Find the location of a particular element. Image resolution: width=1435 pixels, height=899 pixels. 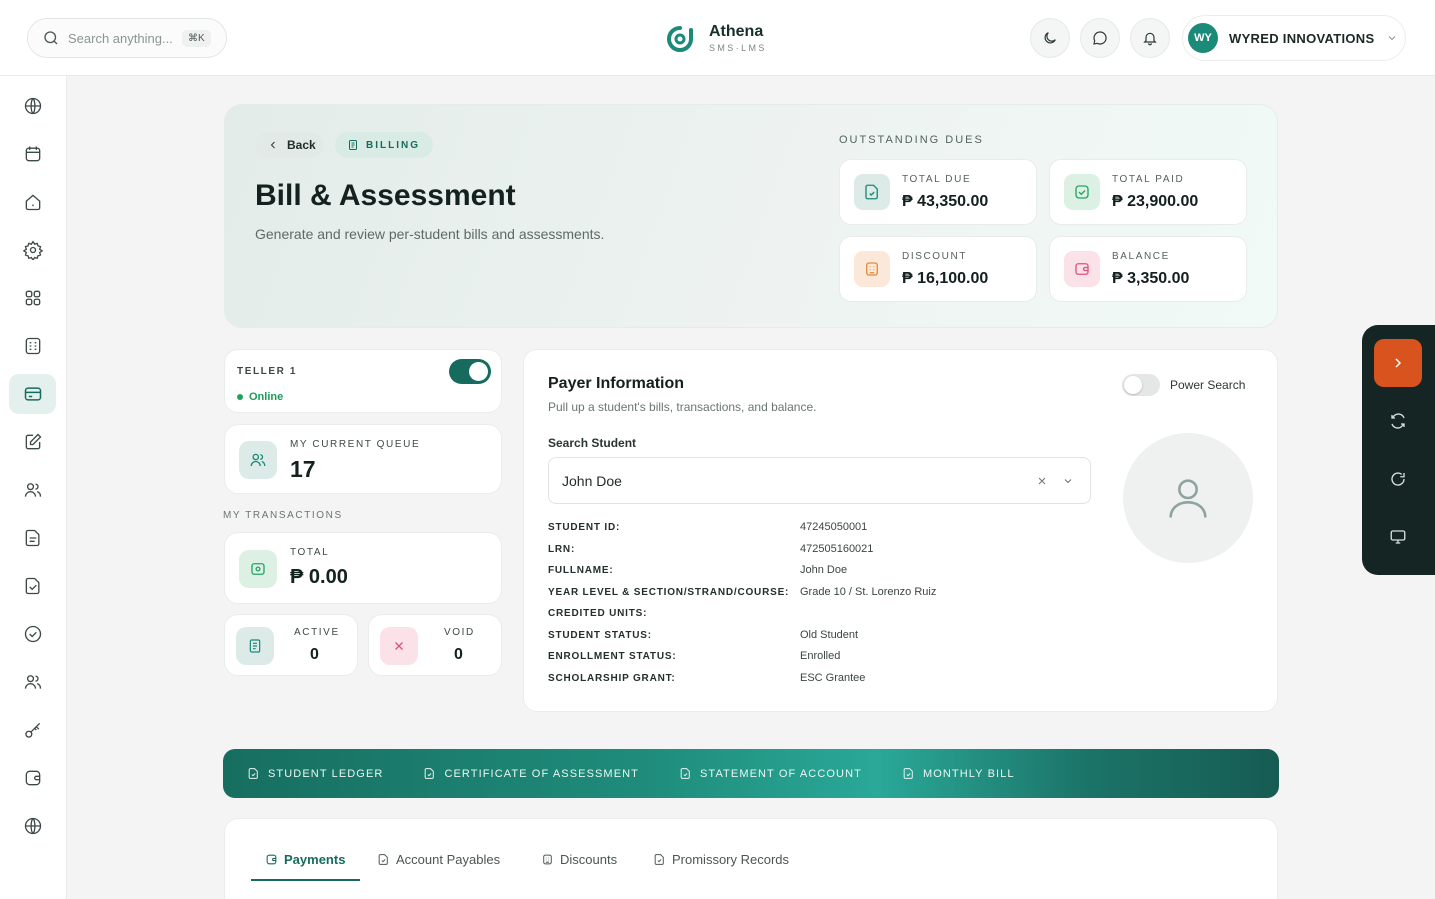

power-search: Power Search is located at coordinates (1183, 385).